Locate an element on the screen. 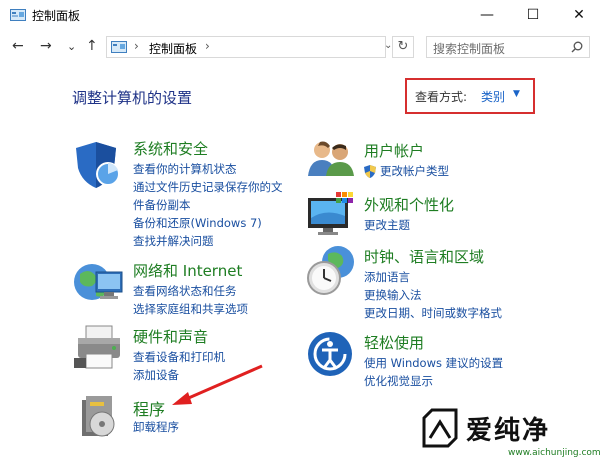  ease-of-access-icon is located at coordinates (330, 354).